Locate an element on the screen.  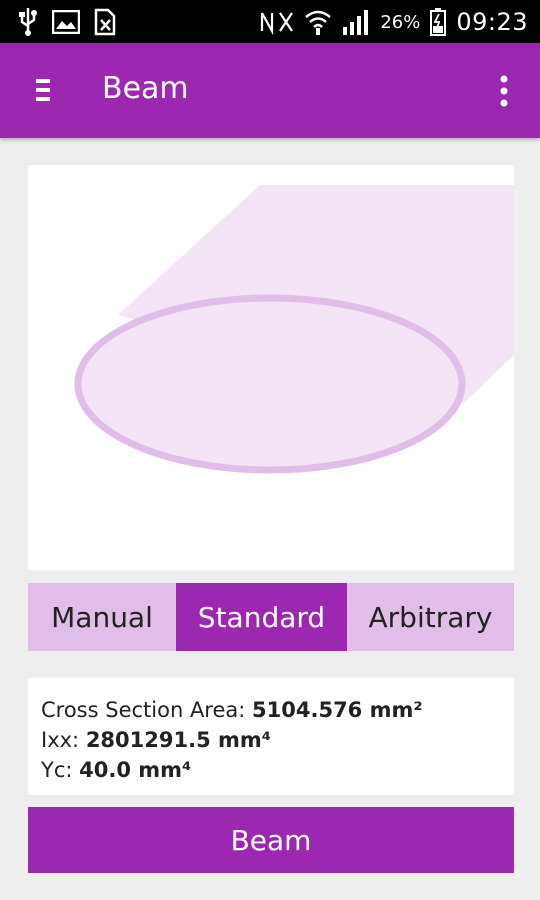
area-row: Cross Section Area: 5104.576 mm² is located at coordinates (277, 710).